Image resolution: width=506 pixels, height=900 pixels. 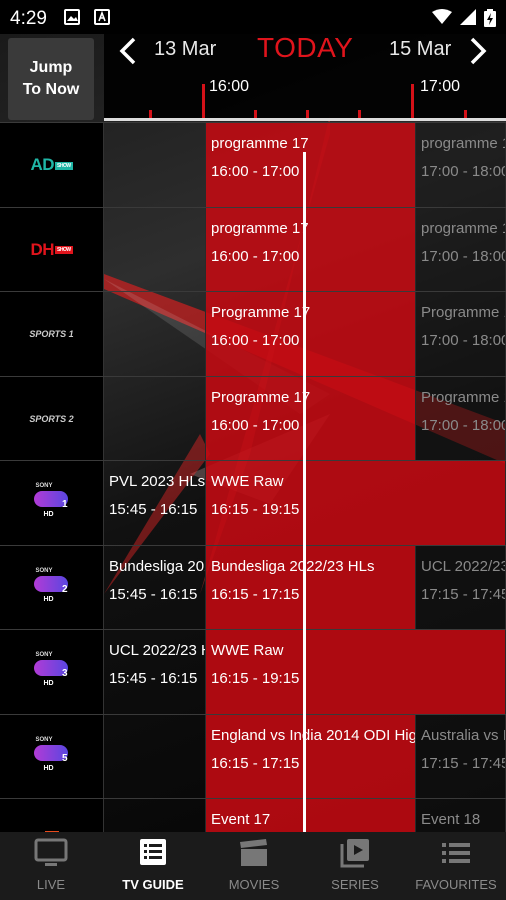 What do you see at coordinates (305, 119) in the screenshot?
I see `time-axis` at bounding box center [305, 119].